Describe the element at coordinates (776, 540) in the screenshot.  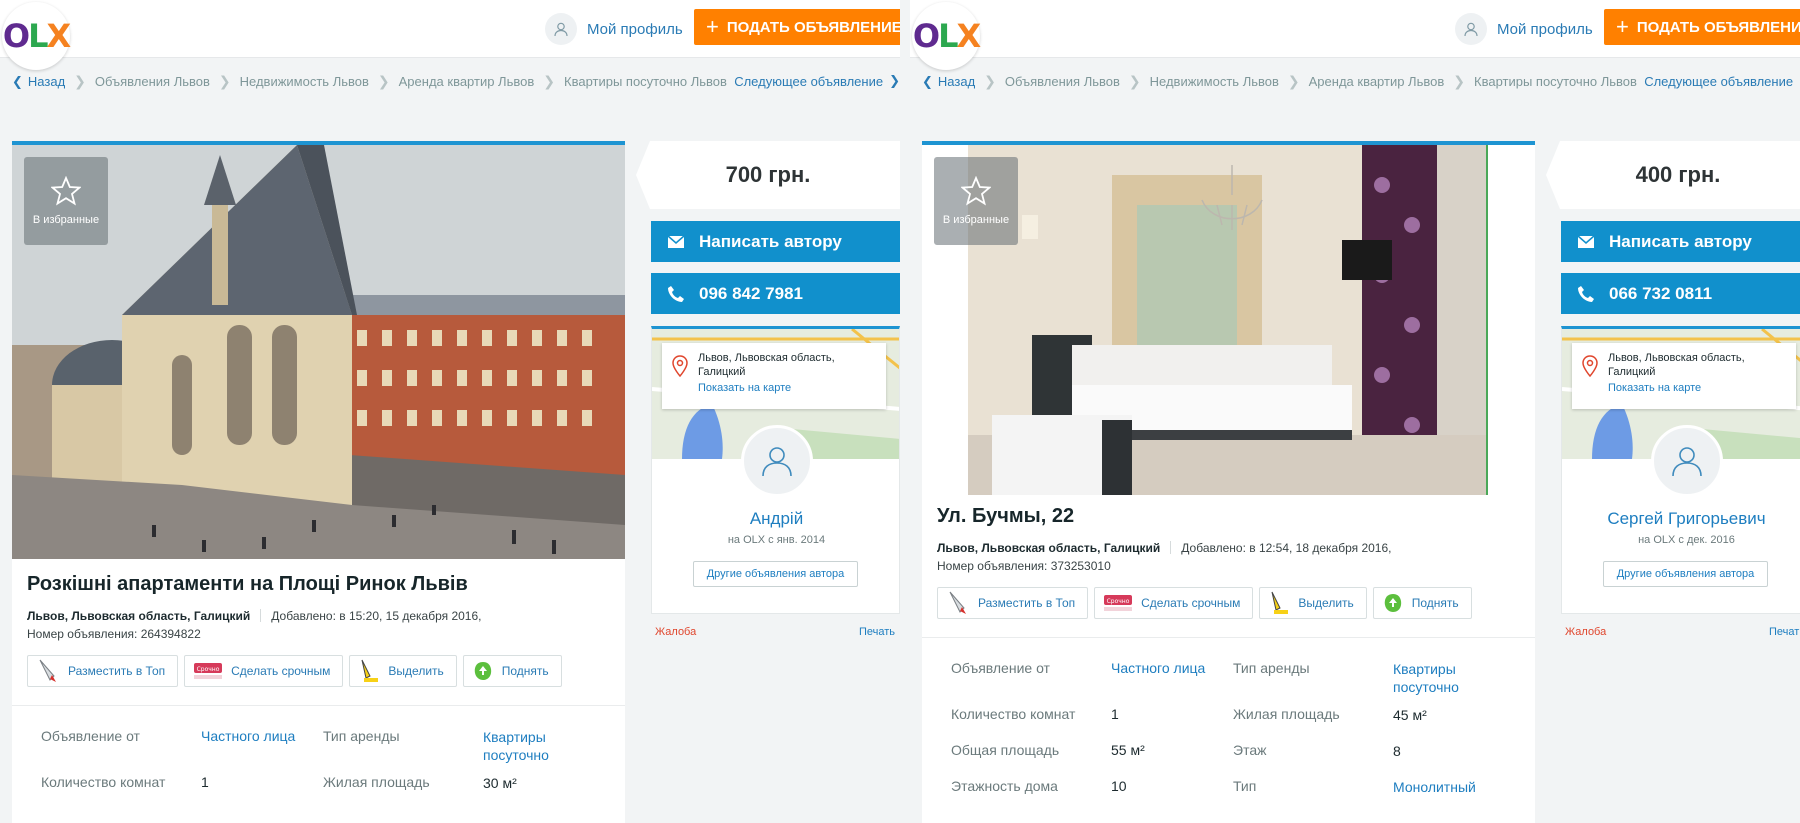
I see `seller-since: на OLX с янв. 2014` at that location.